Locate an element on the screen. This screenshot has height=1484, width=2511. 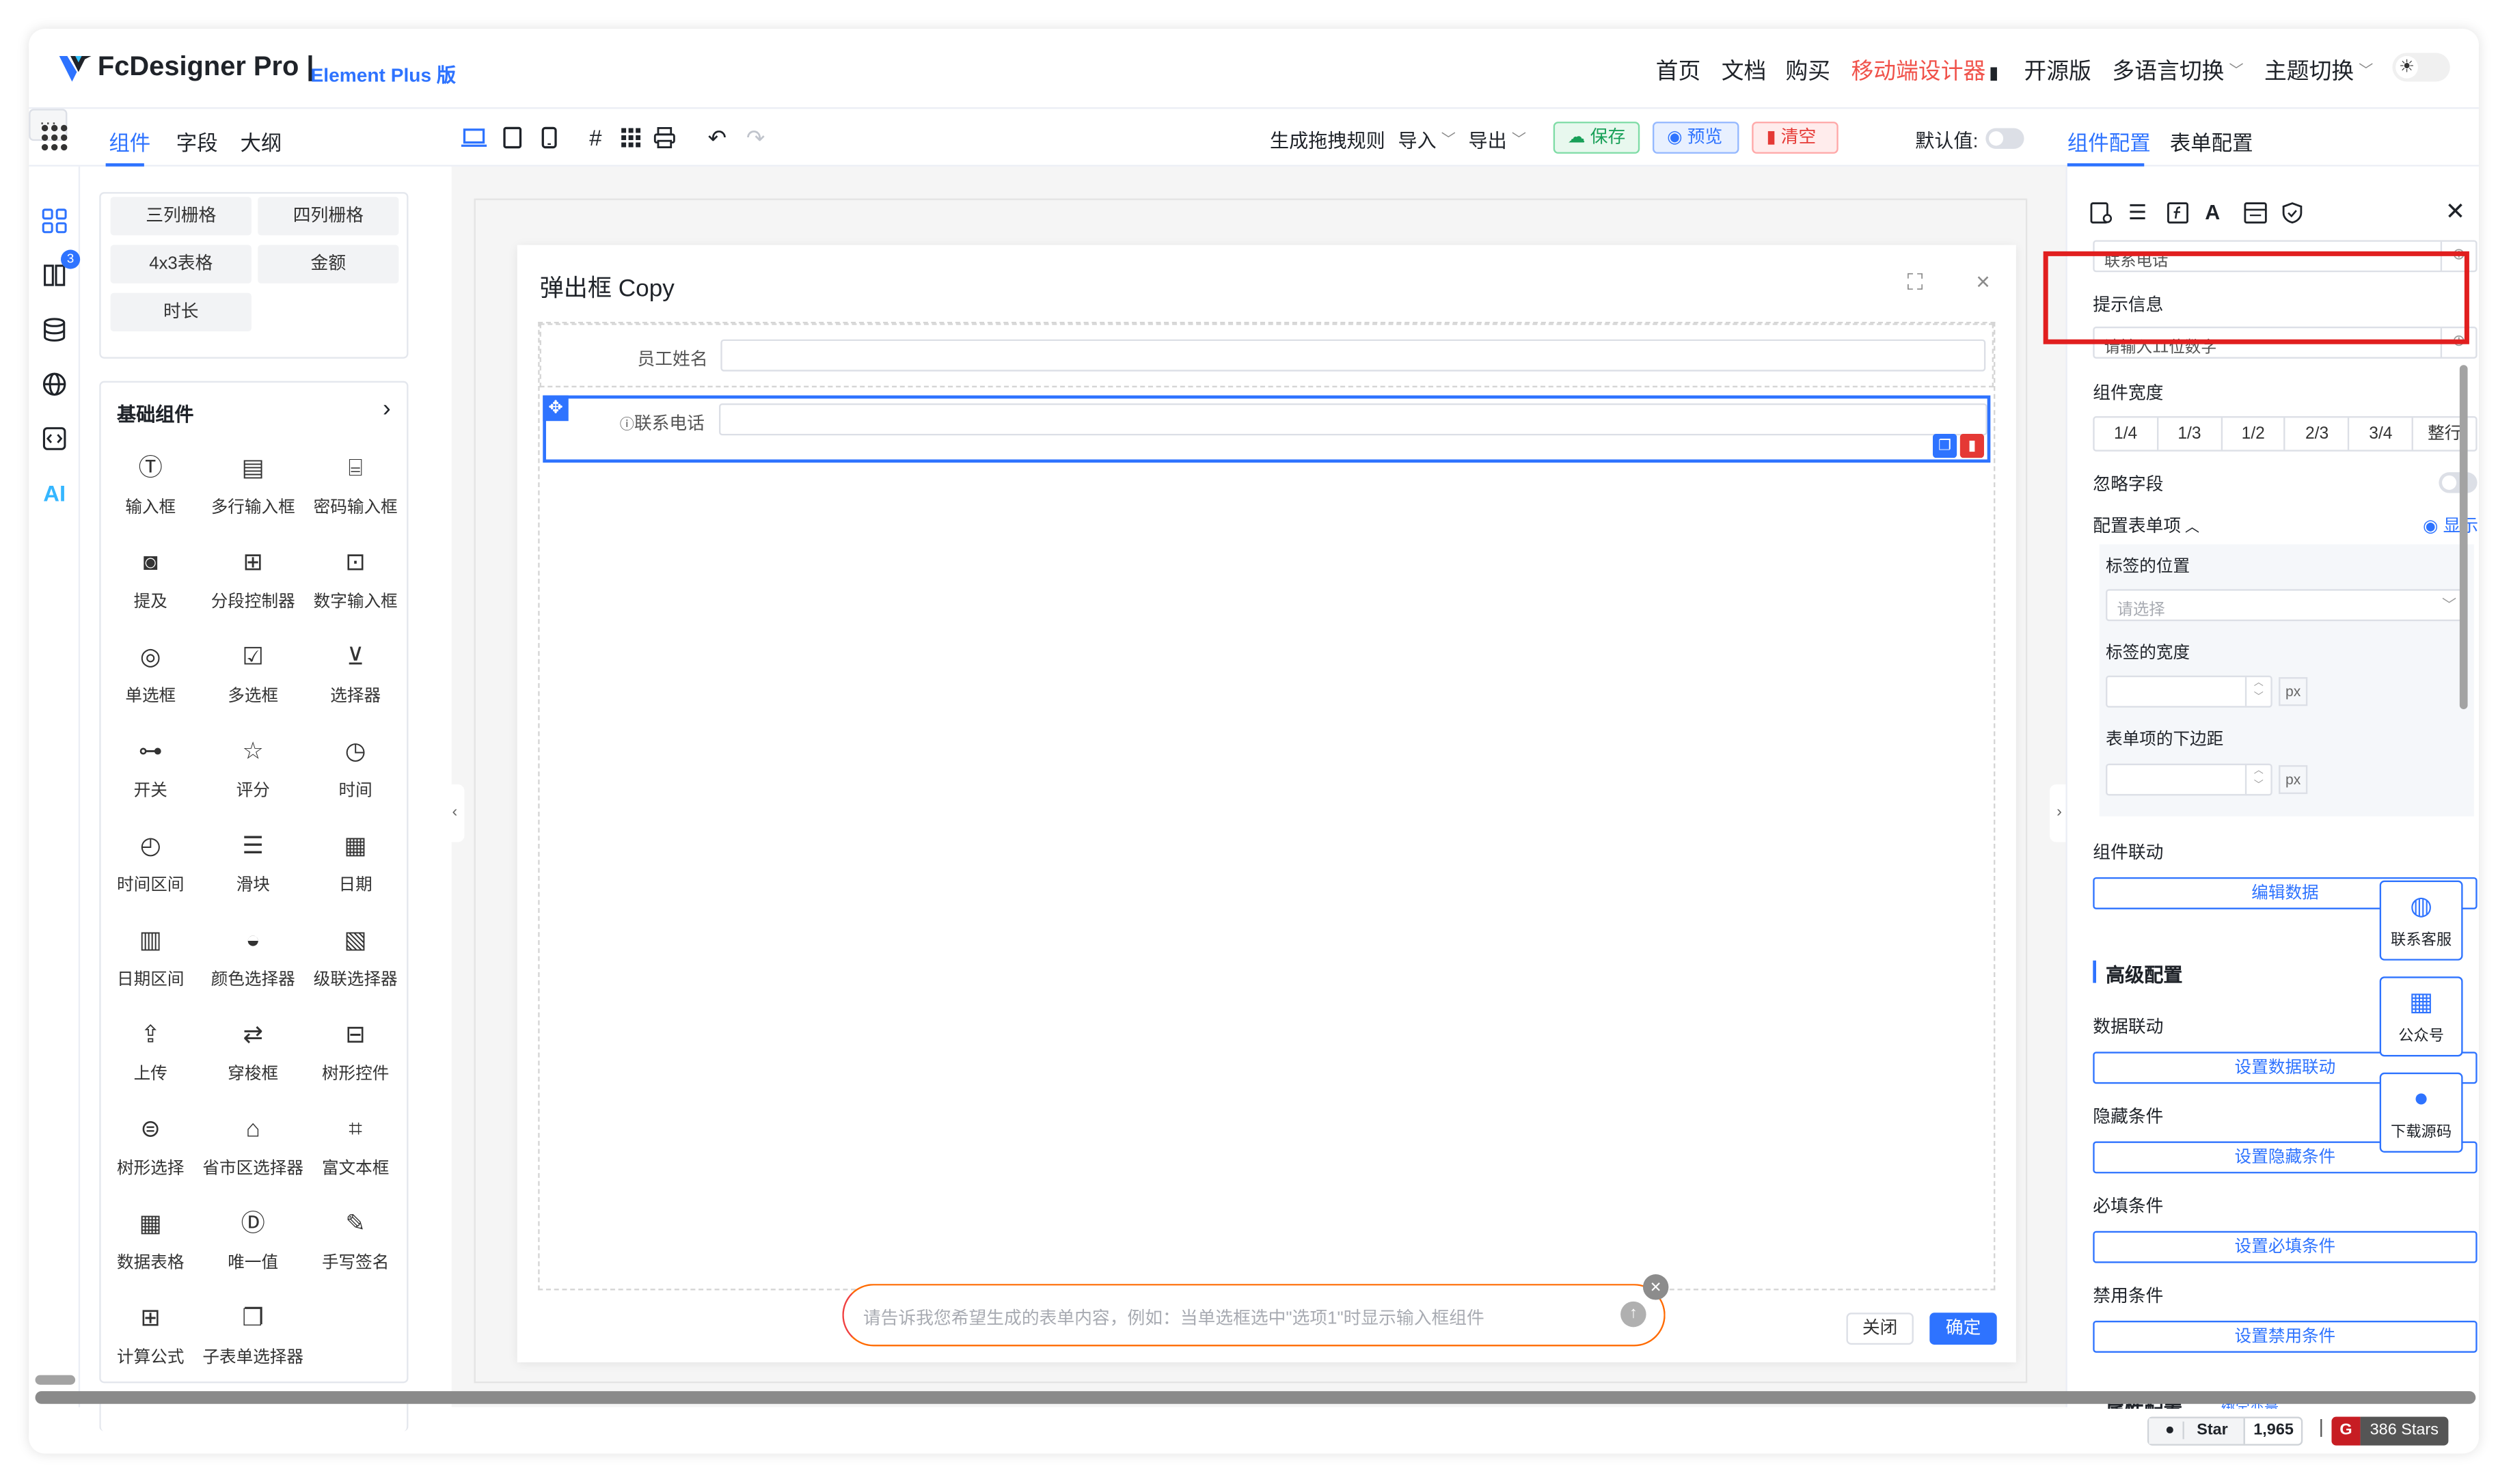
drag-handle-icon: ✥ is located at coordinates (556, 408).